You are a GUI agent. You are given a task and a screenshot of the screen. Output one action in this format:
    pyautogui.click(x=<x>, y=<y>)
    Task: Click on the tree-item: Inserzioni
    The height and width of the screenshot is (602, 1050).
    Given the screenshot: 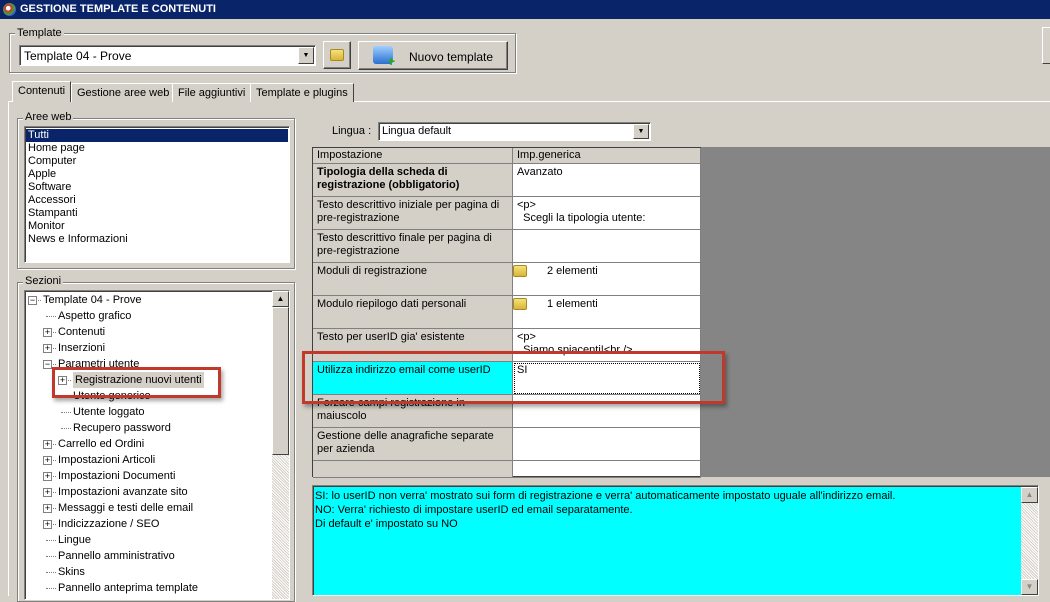 What is the action you would take?
    pyautogui.click(x=81, y=348)
    